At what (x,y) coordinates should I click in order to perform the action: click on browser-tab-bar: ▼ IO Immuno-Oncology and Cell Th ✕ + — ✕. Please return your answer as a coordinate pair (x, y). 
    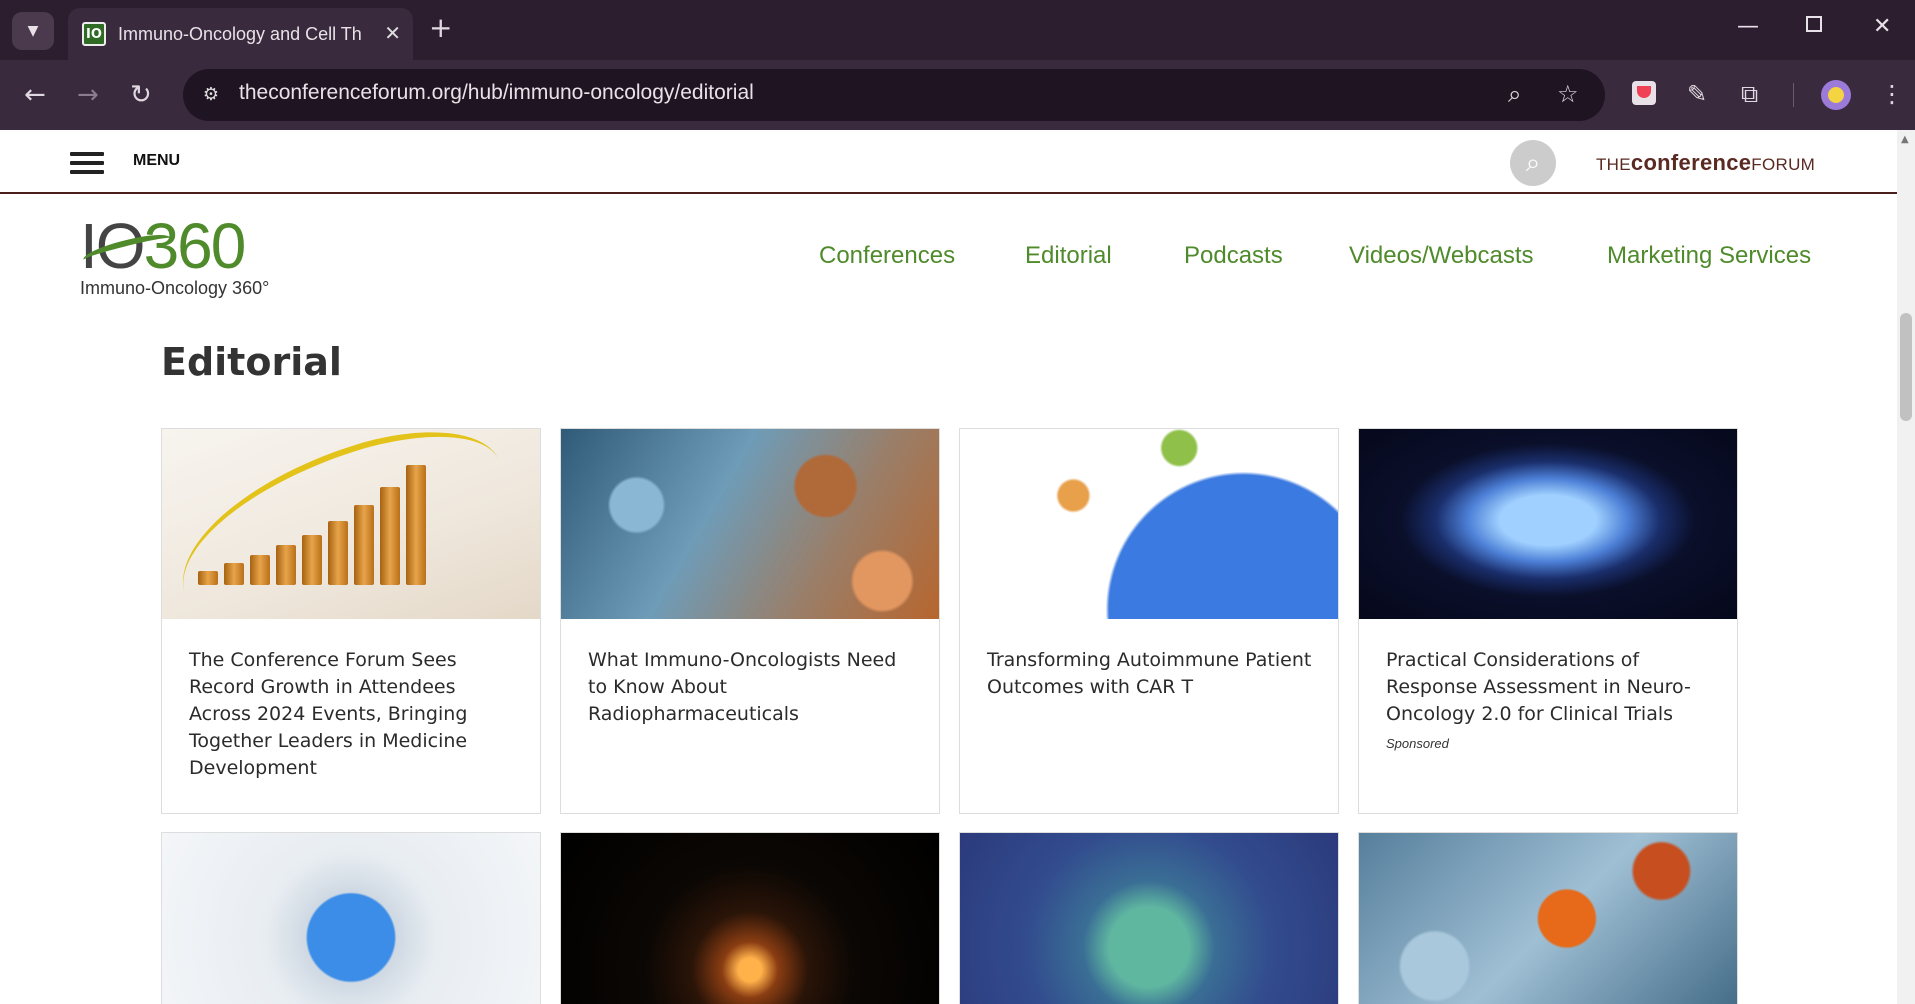
    Looking at the image, I should click on (957, 30).